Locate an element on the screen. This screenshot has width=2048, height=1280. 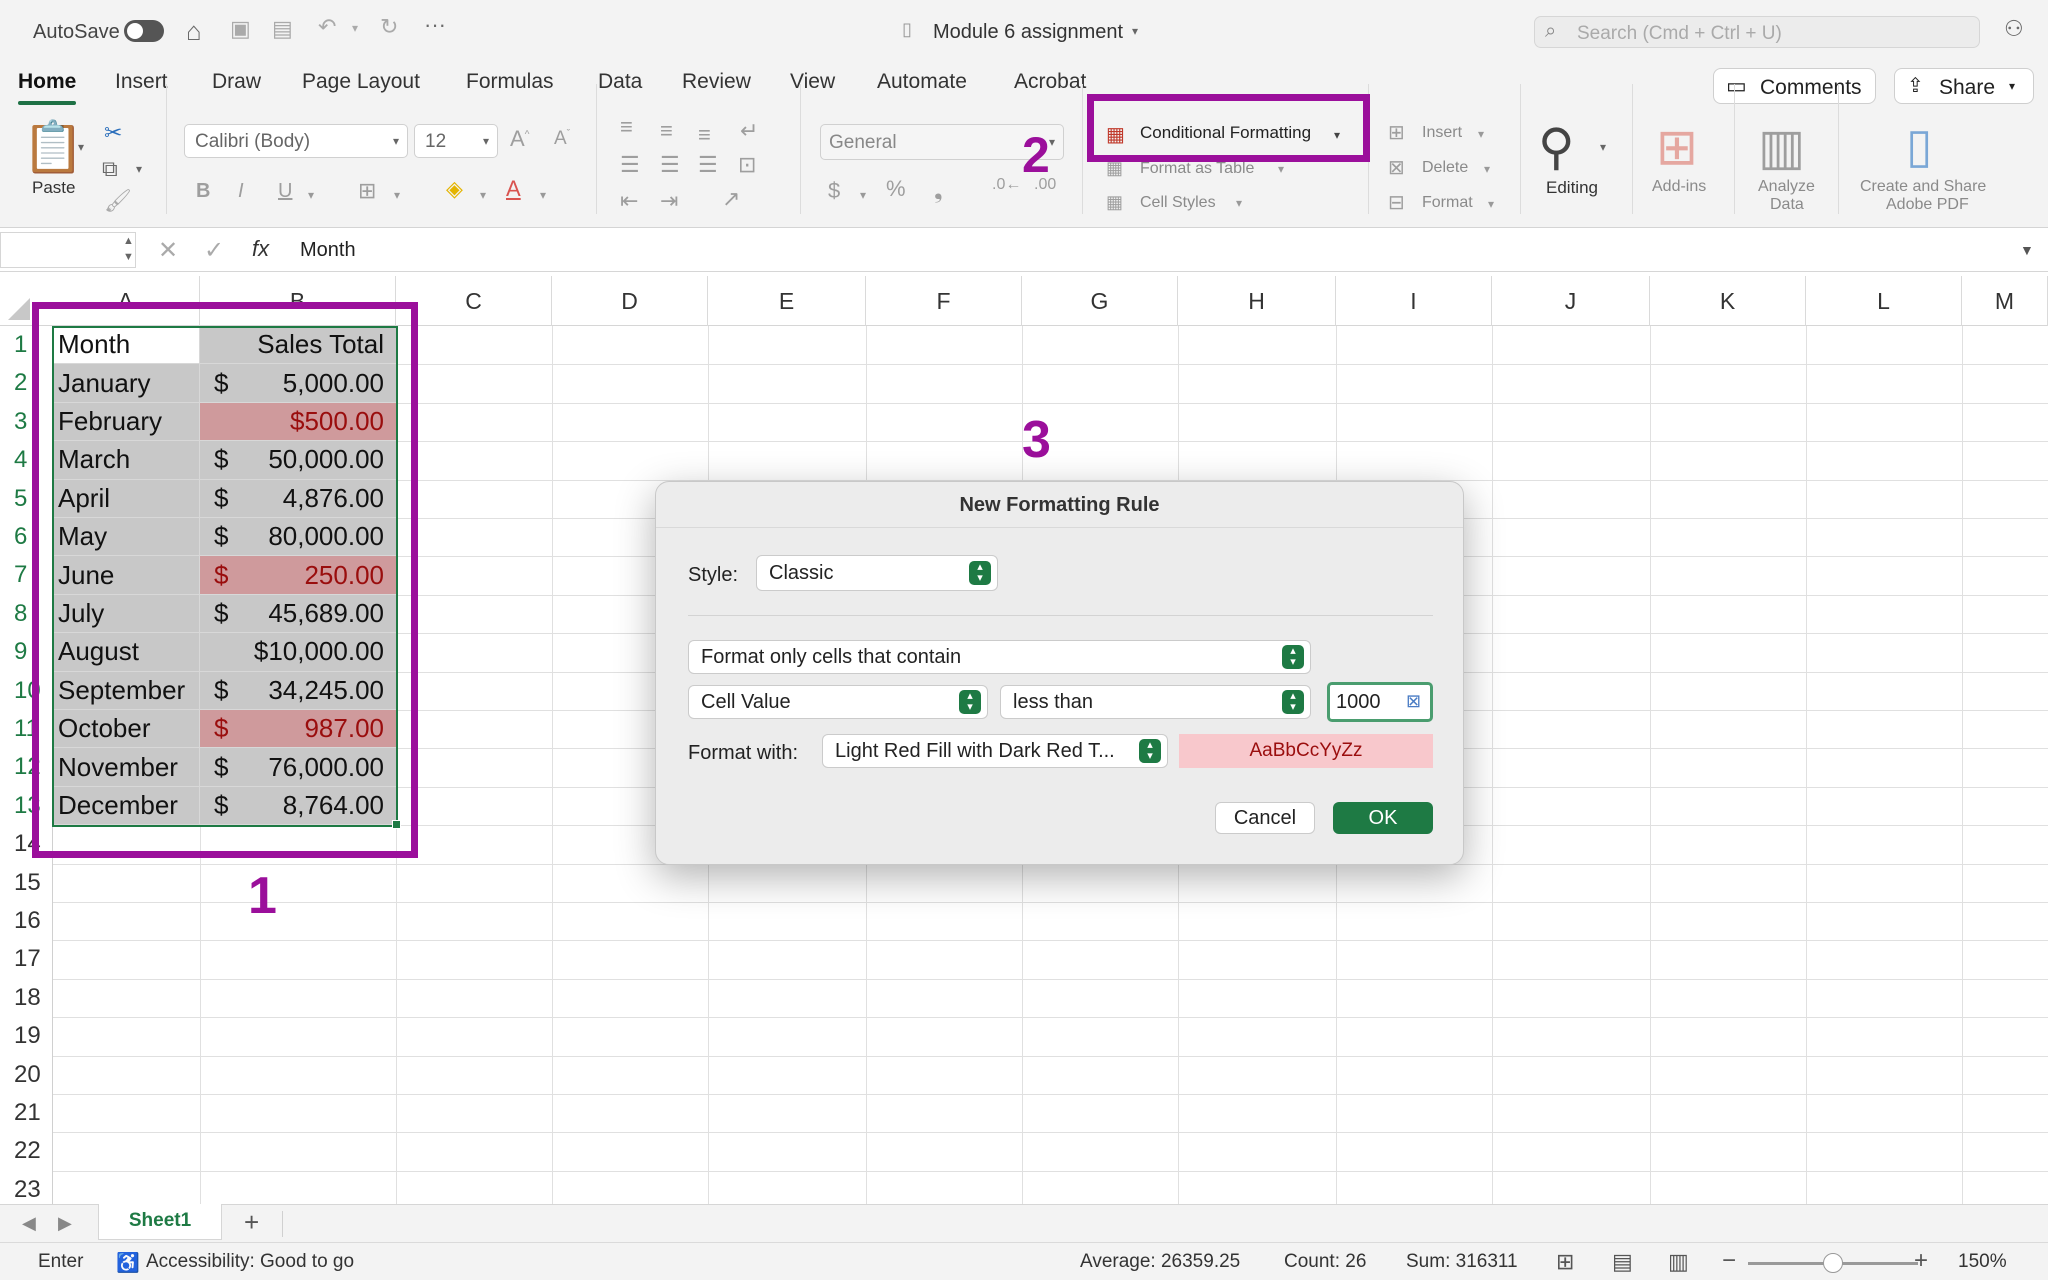
accessibility-status: Accessibility: Good to go is located at coordinates (250, 1262).